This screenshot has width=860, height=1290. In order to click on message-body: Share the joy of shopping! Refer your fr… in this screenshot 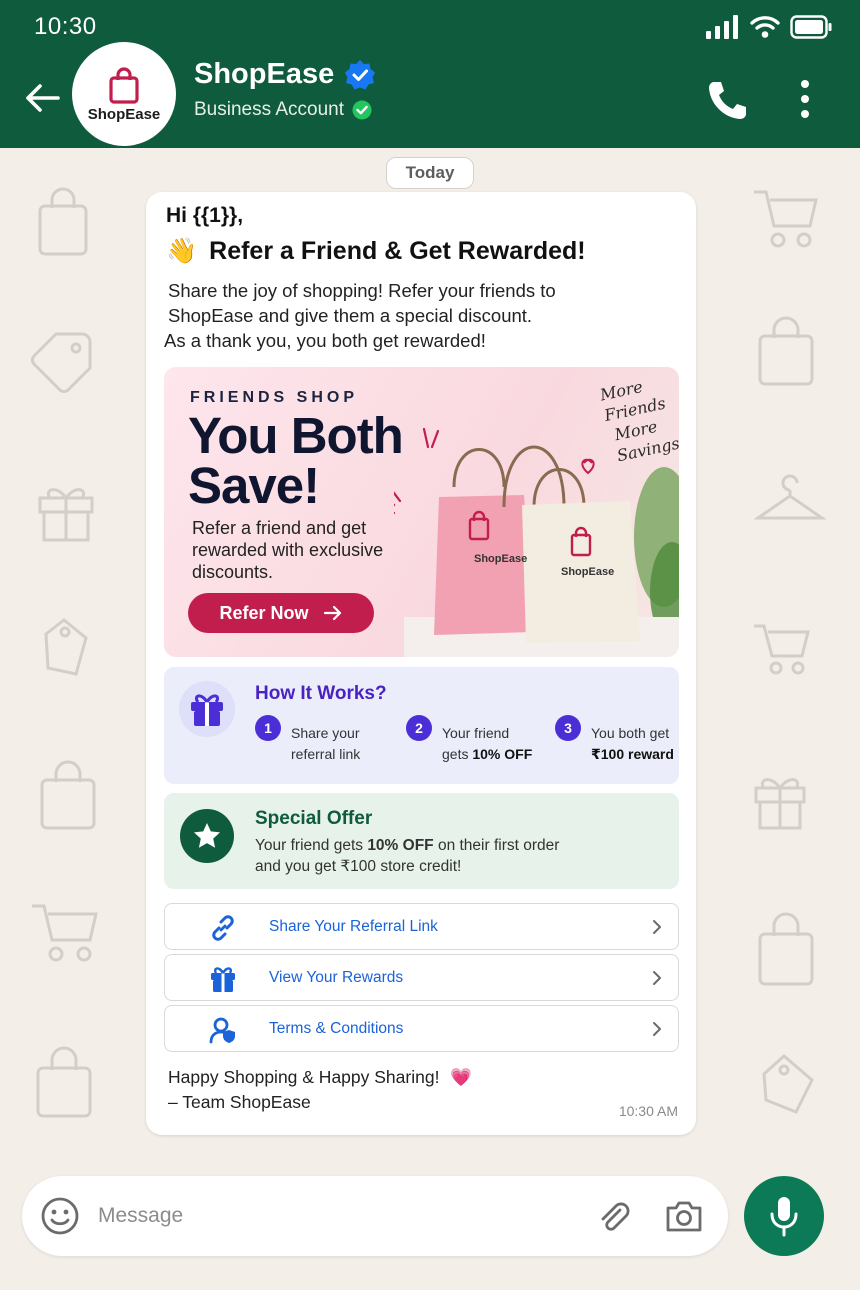, I will do `click(416, 315)`.